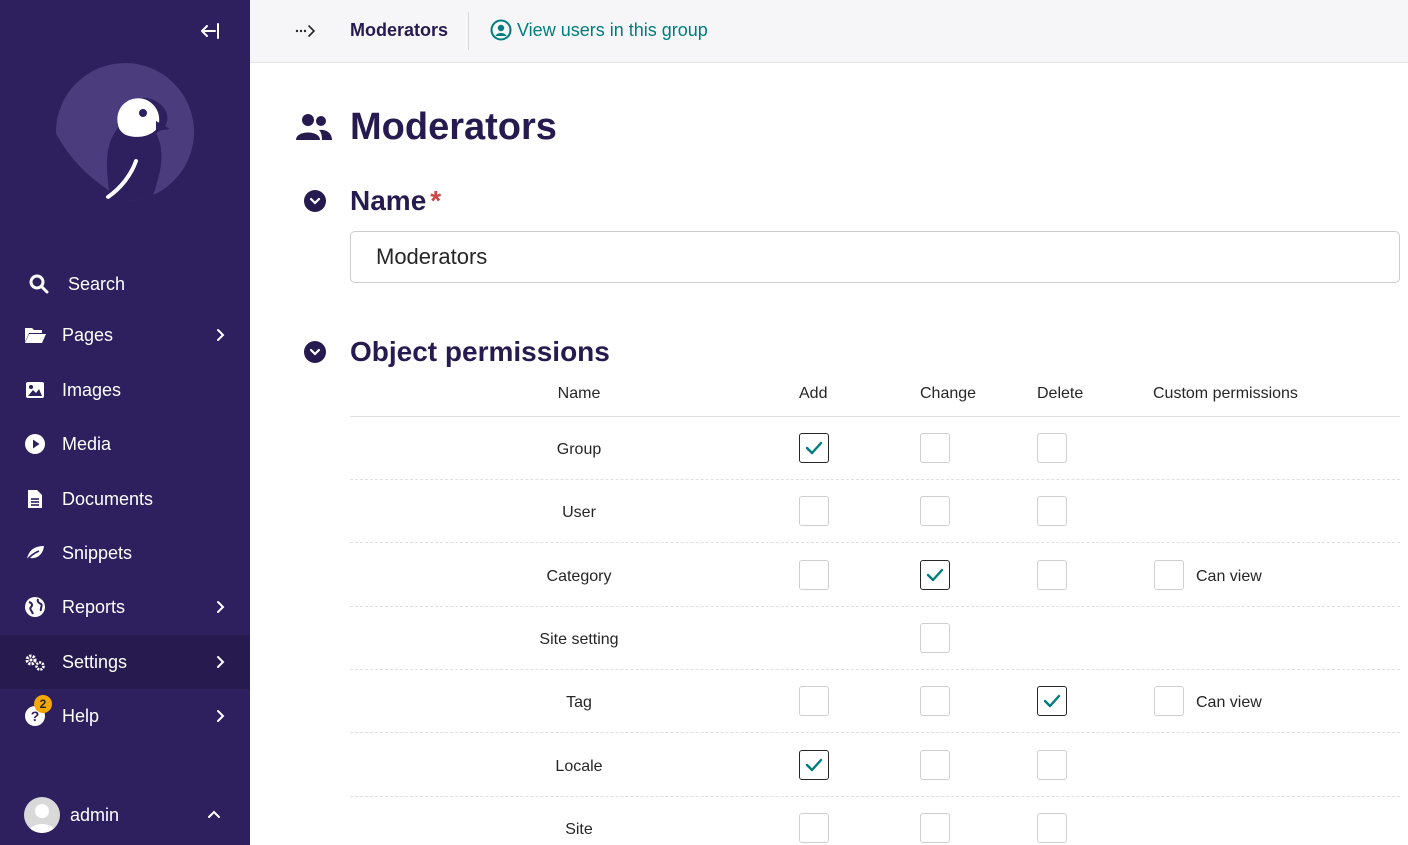 This screenshot has height=845, width=1408. Describe the element at coordinates (35, 607) in the screenshot. I see `globe-icon` at that location.